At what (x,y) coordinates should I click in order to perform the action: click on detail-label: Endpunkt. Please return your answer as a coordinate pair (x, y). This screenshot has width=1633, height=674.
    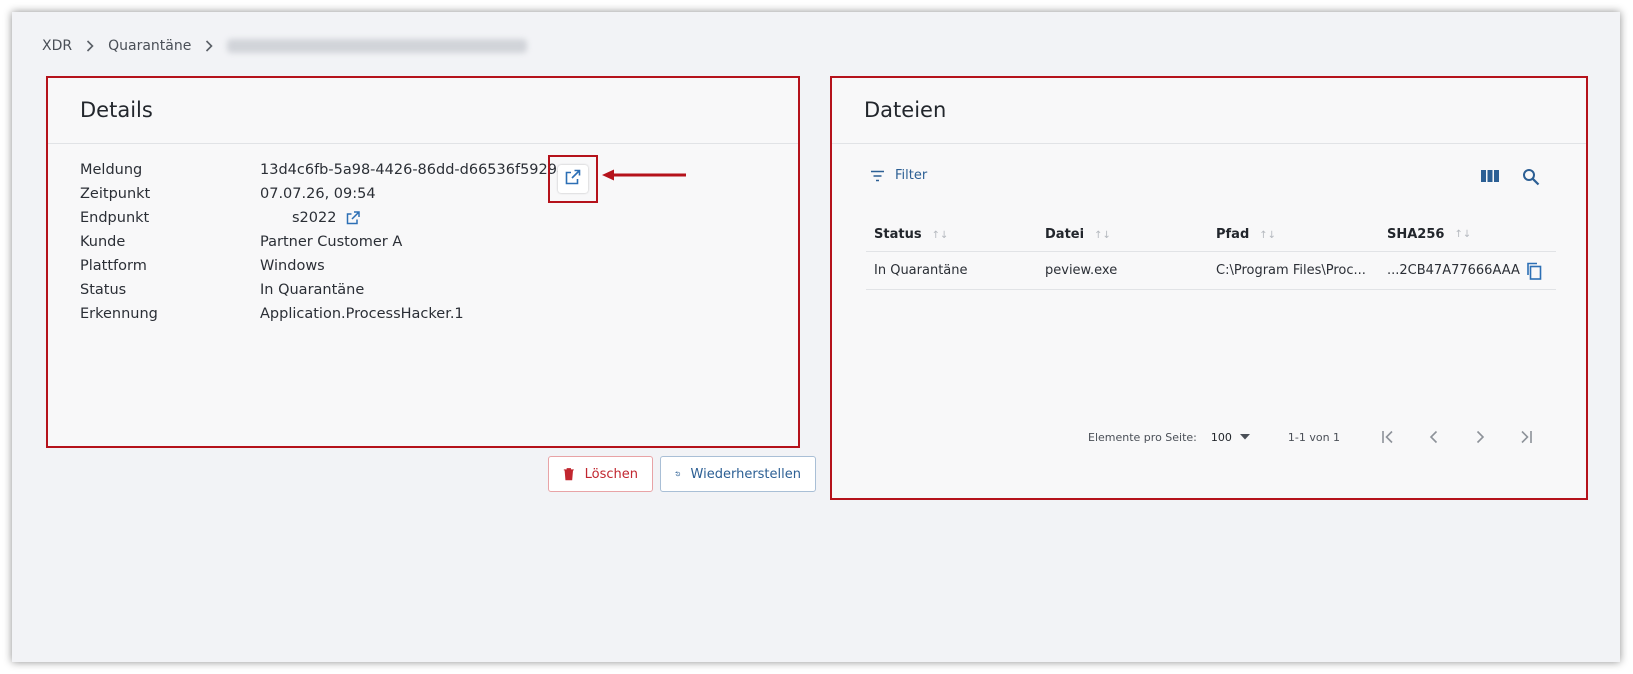
    Looking at the image, I should click on (115, 218).